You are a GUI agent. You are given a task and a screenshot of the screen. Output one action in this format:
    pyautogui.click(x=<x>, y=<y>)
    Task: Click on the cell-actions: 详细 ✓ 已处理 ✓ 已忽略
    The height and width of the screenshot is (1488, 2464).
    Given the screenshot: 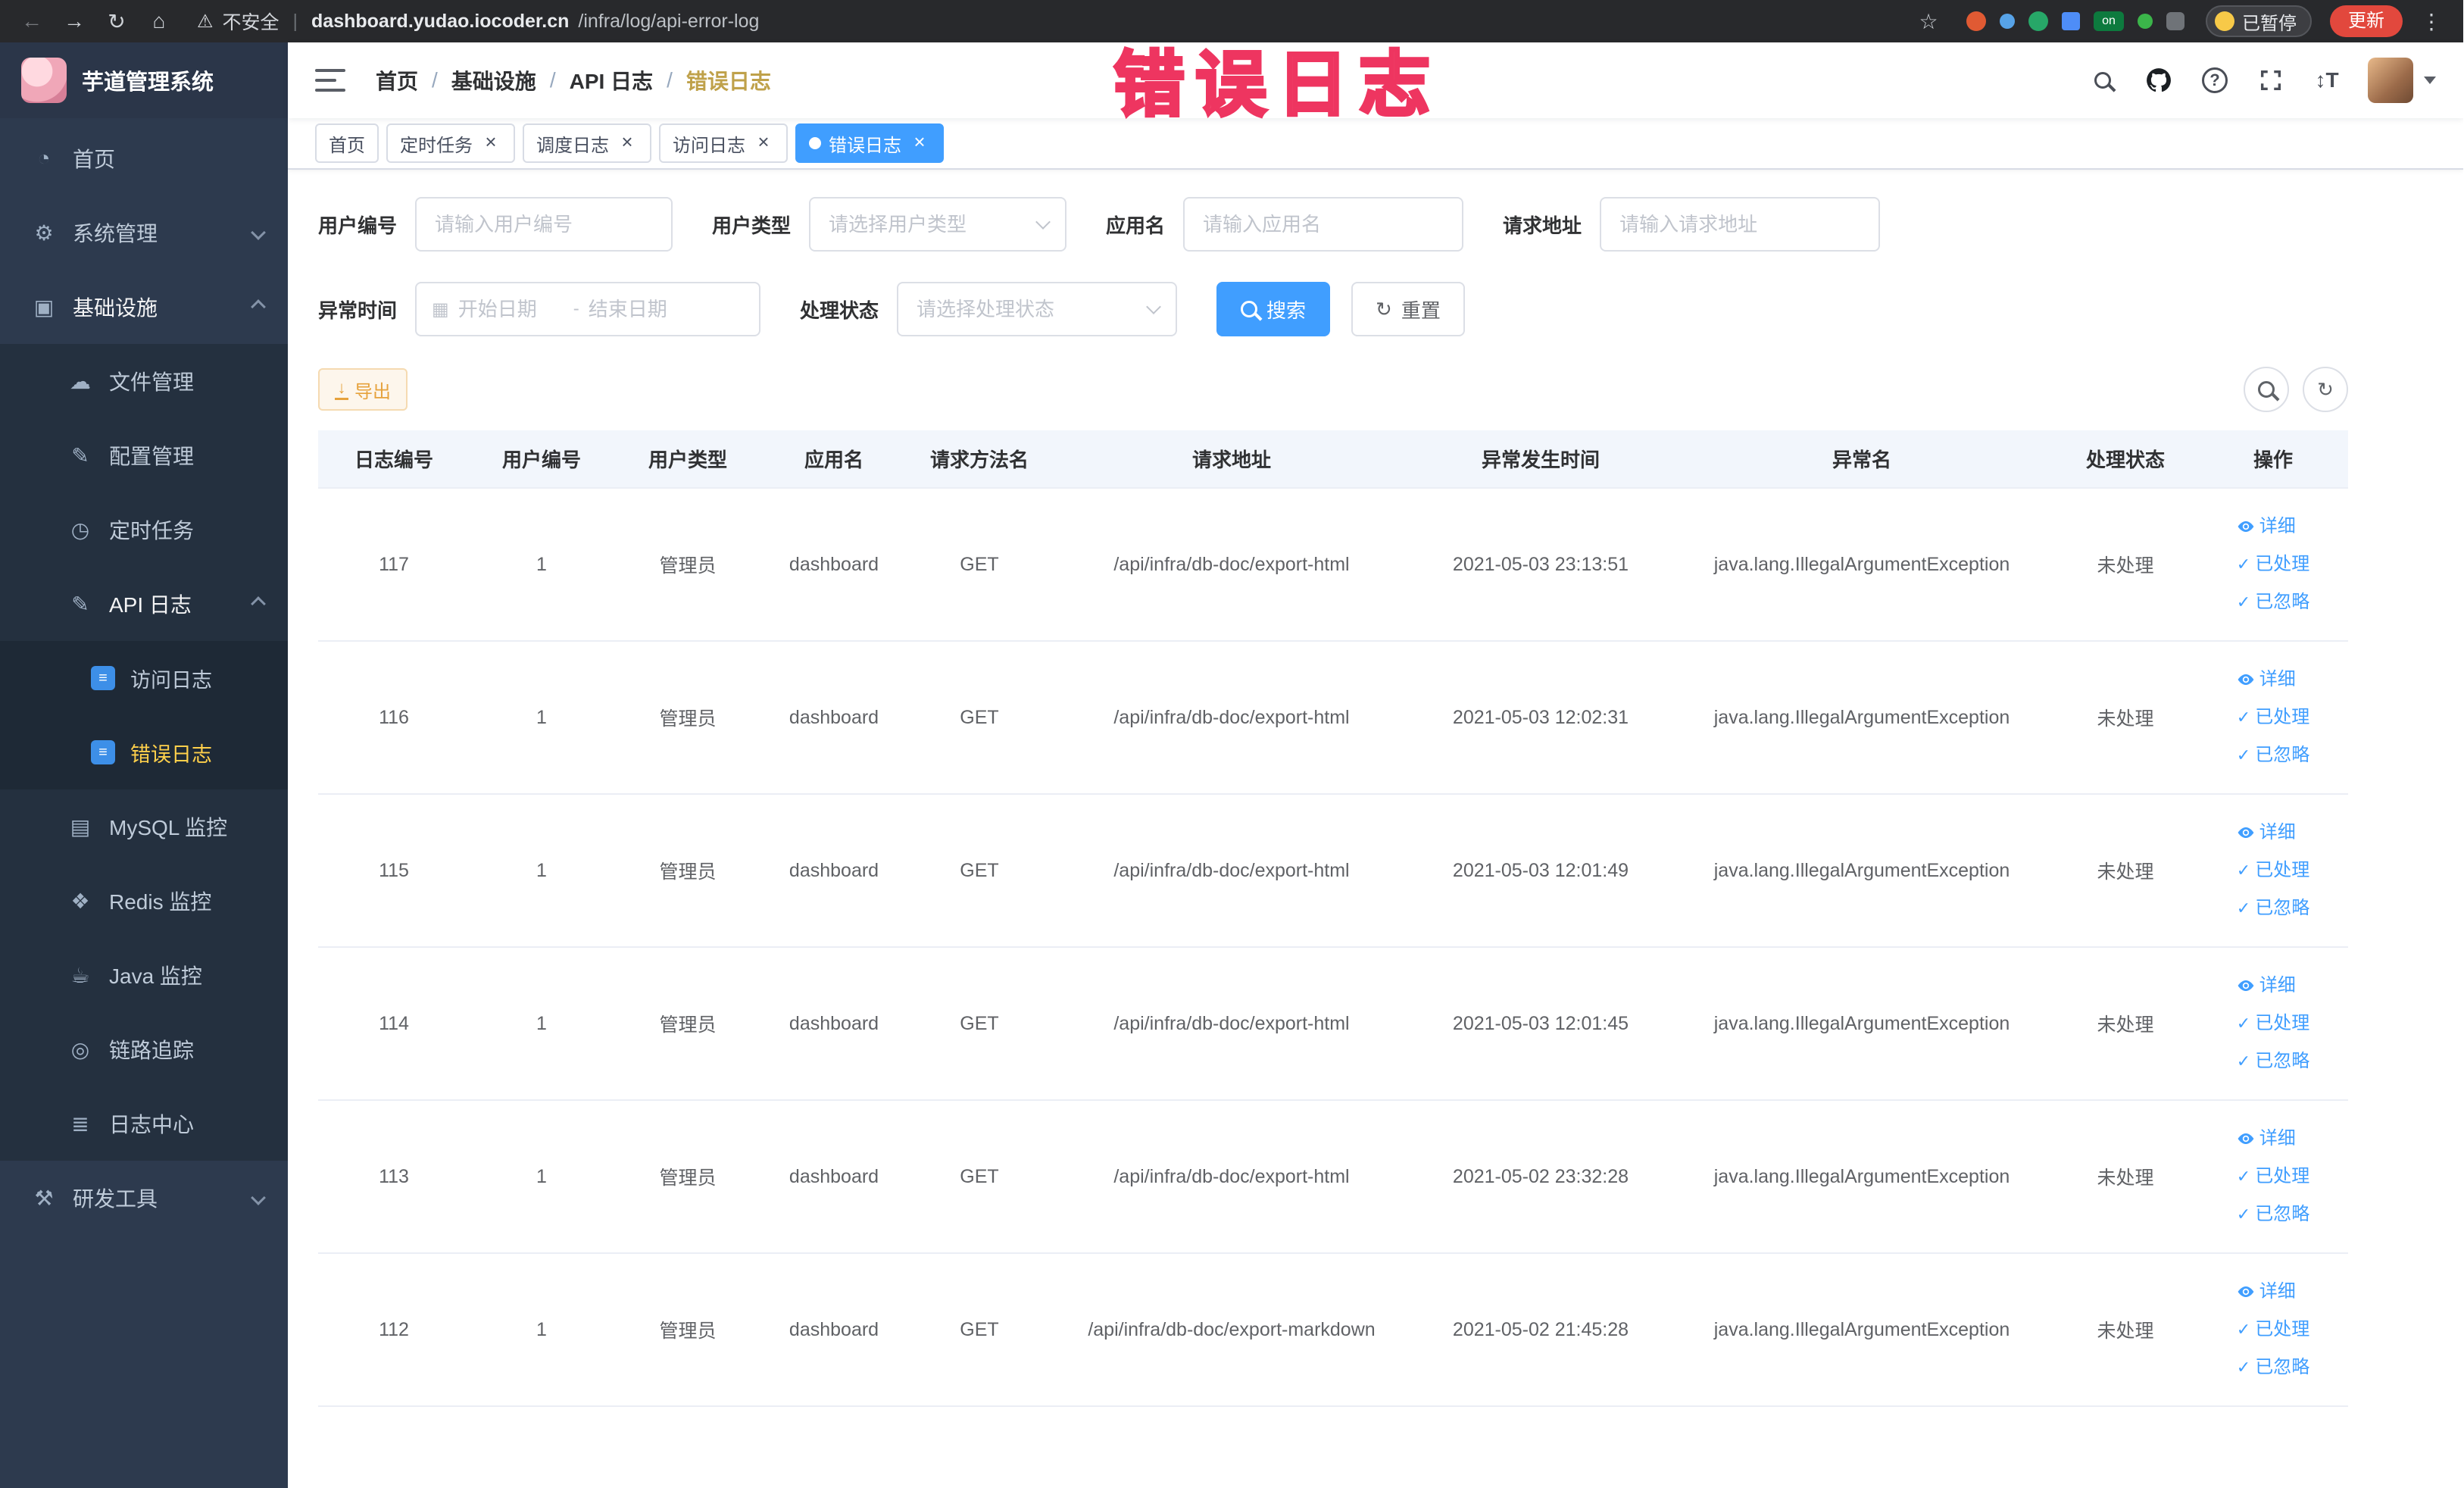 What is the action you would take?
    pyautogui.click(x=2273, y=1177)
    